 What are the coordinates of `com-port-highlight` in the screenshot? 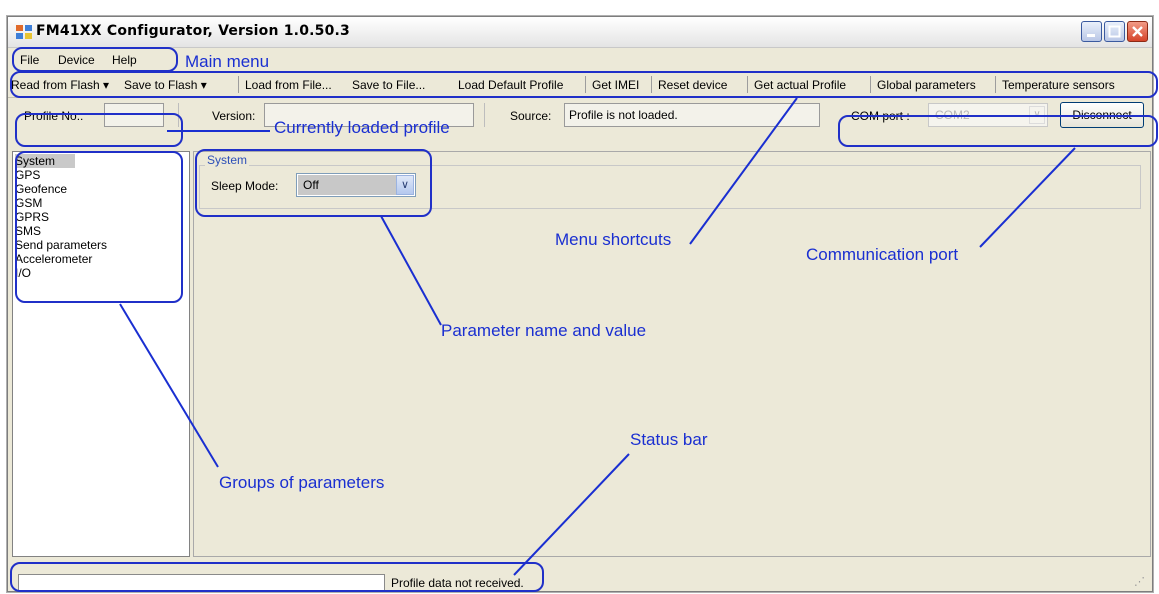 It's located at (998, 131).